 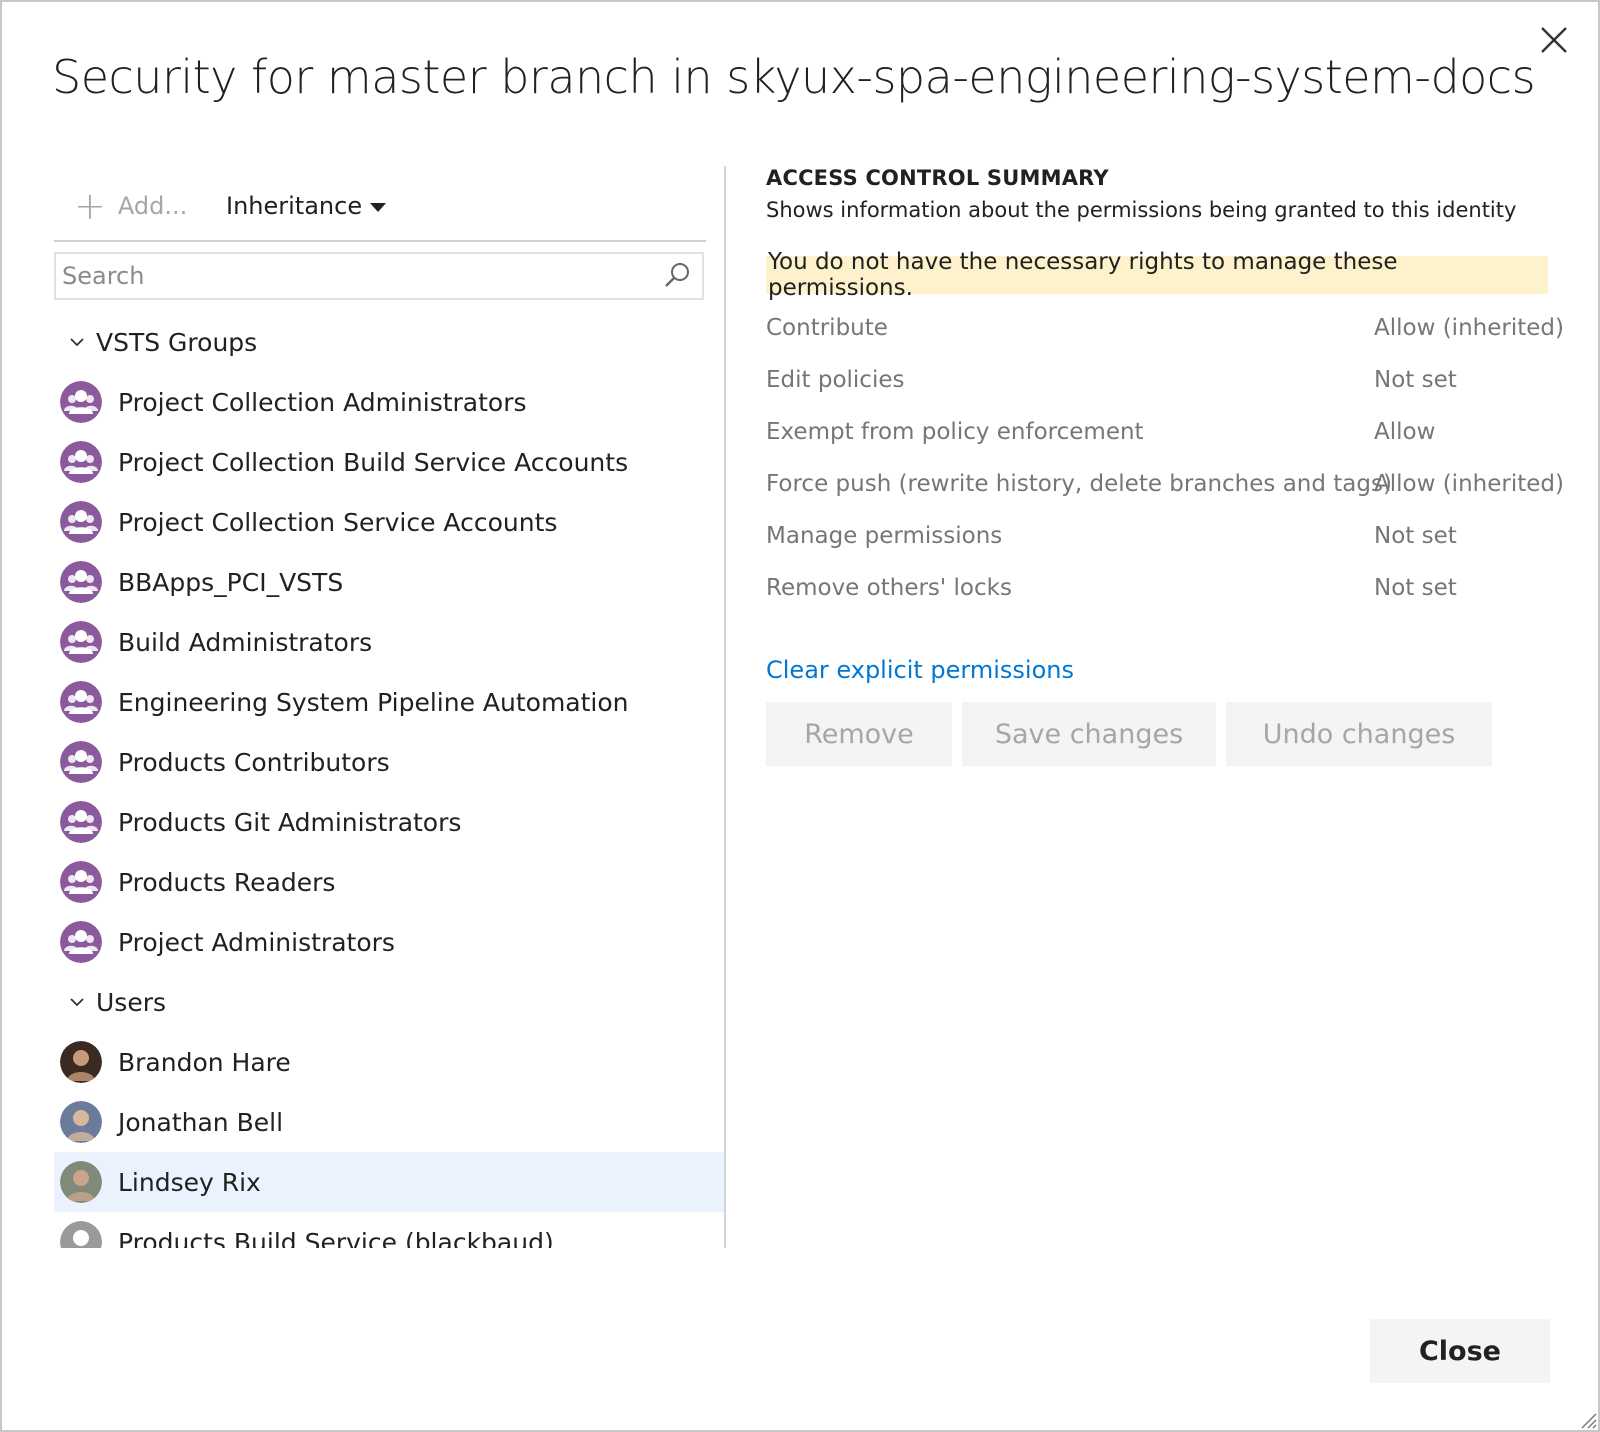 I want to click on user-row: Products Build Service (blackbaud), so click(x=389, y=1230).